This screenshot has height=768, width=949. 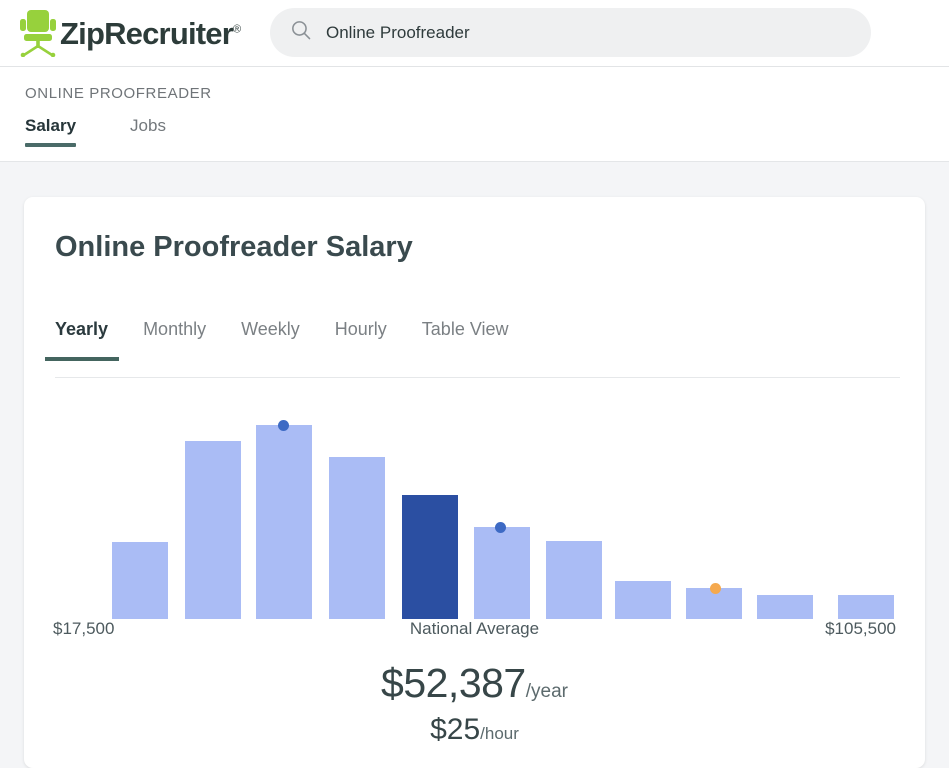 I want to click on axis-label-max: $105,500, so click(x=860, y=628).